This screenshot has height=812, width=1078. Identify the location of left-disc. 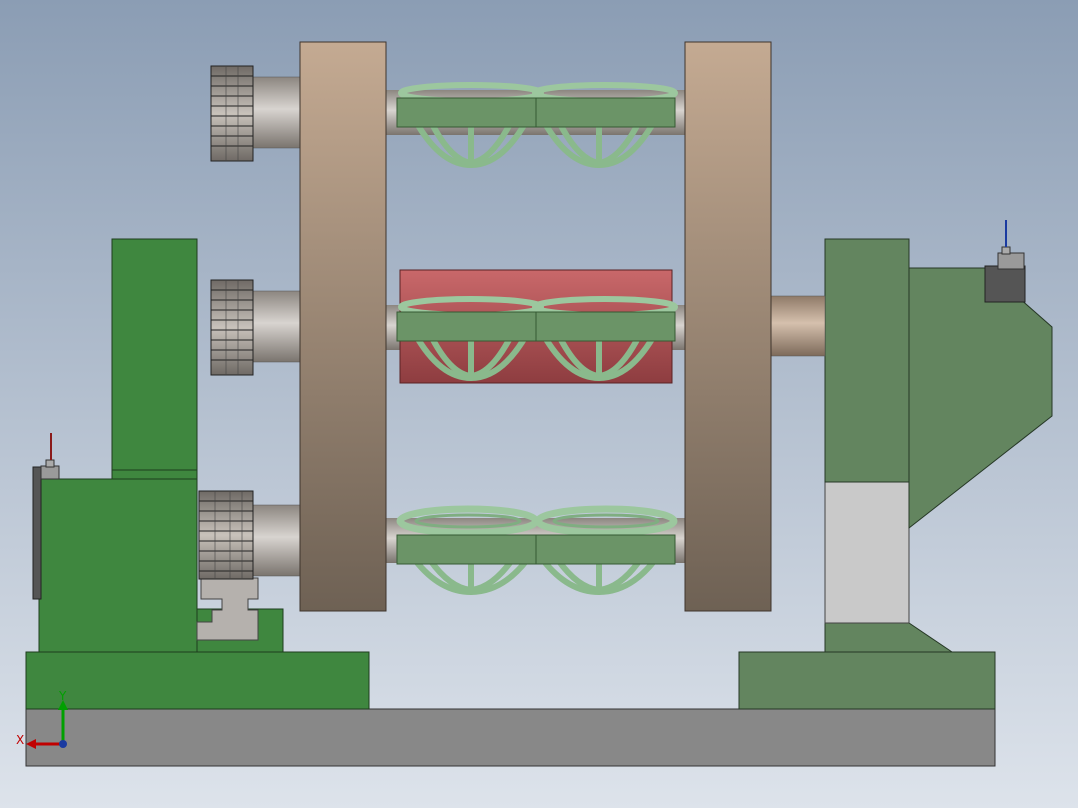
(343, 326).